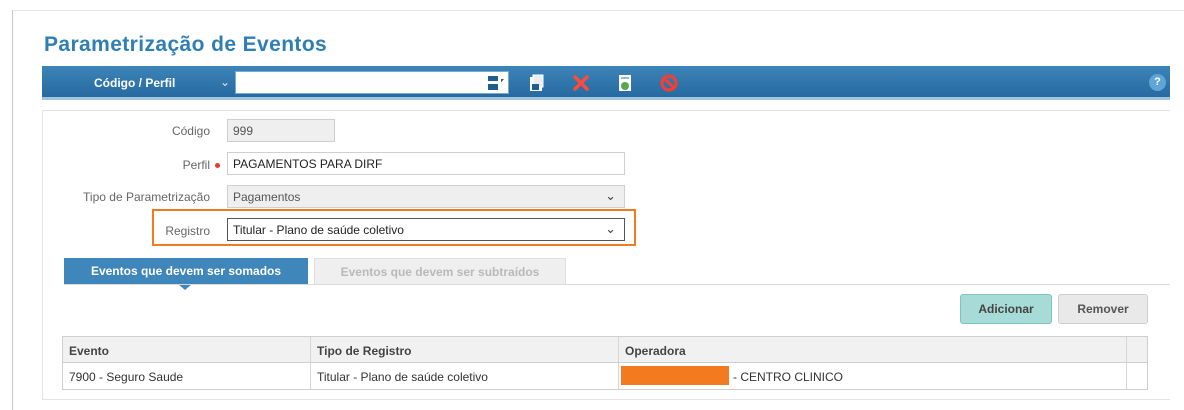 The image size is (1184, 410). I want to click on registro-value: Titular - Plano de saúde coletivo, so click(318, 230).